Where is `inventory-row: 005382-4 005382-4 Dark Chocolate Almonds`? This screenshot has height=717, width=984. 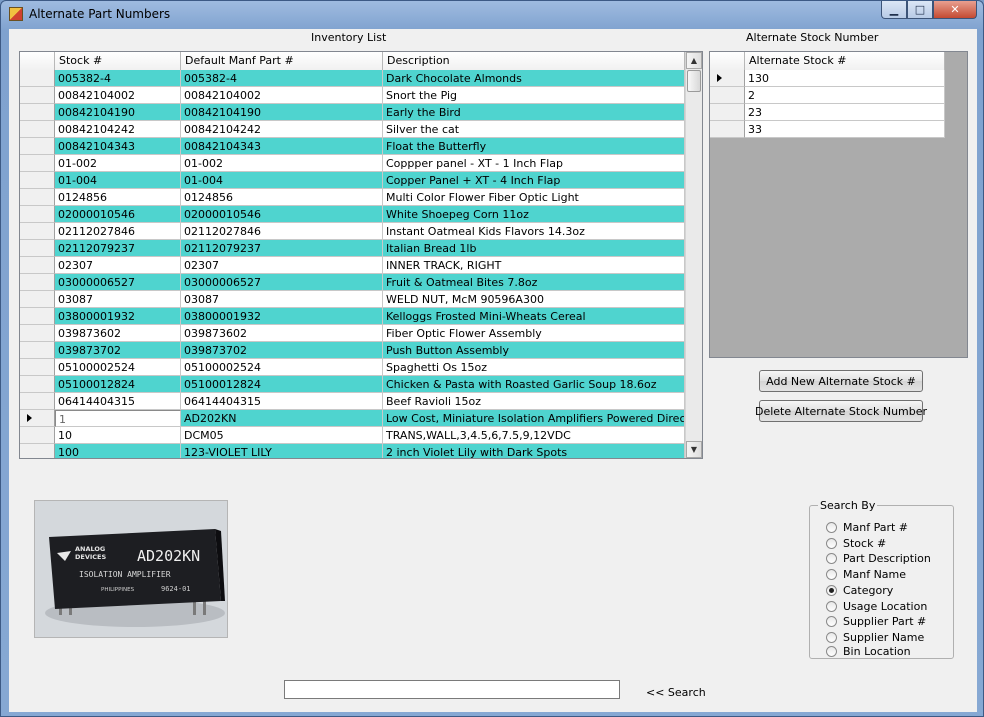 inventory-row: 005382-4 005382-4 Dark Chocolate Almonds is located at coordinates (352, 78).